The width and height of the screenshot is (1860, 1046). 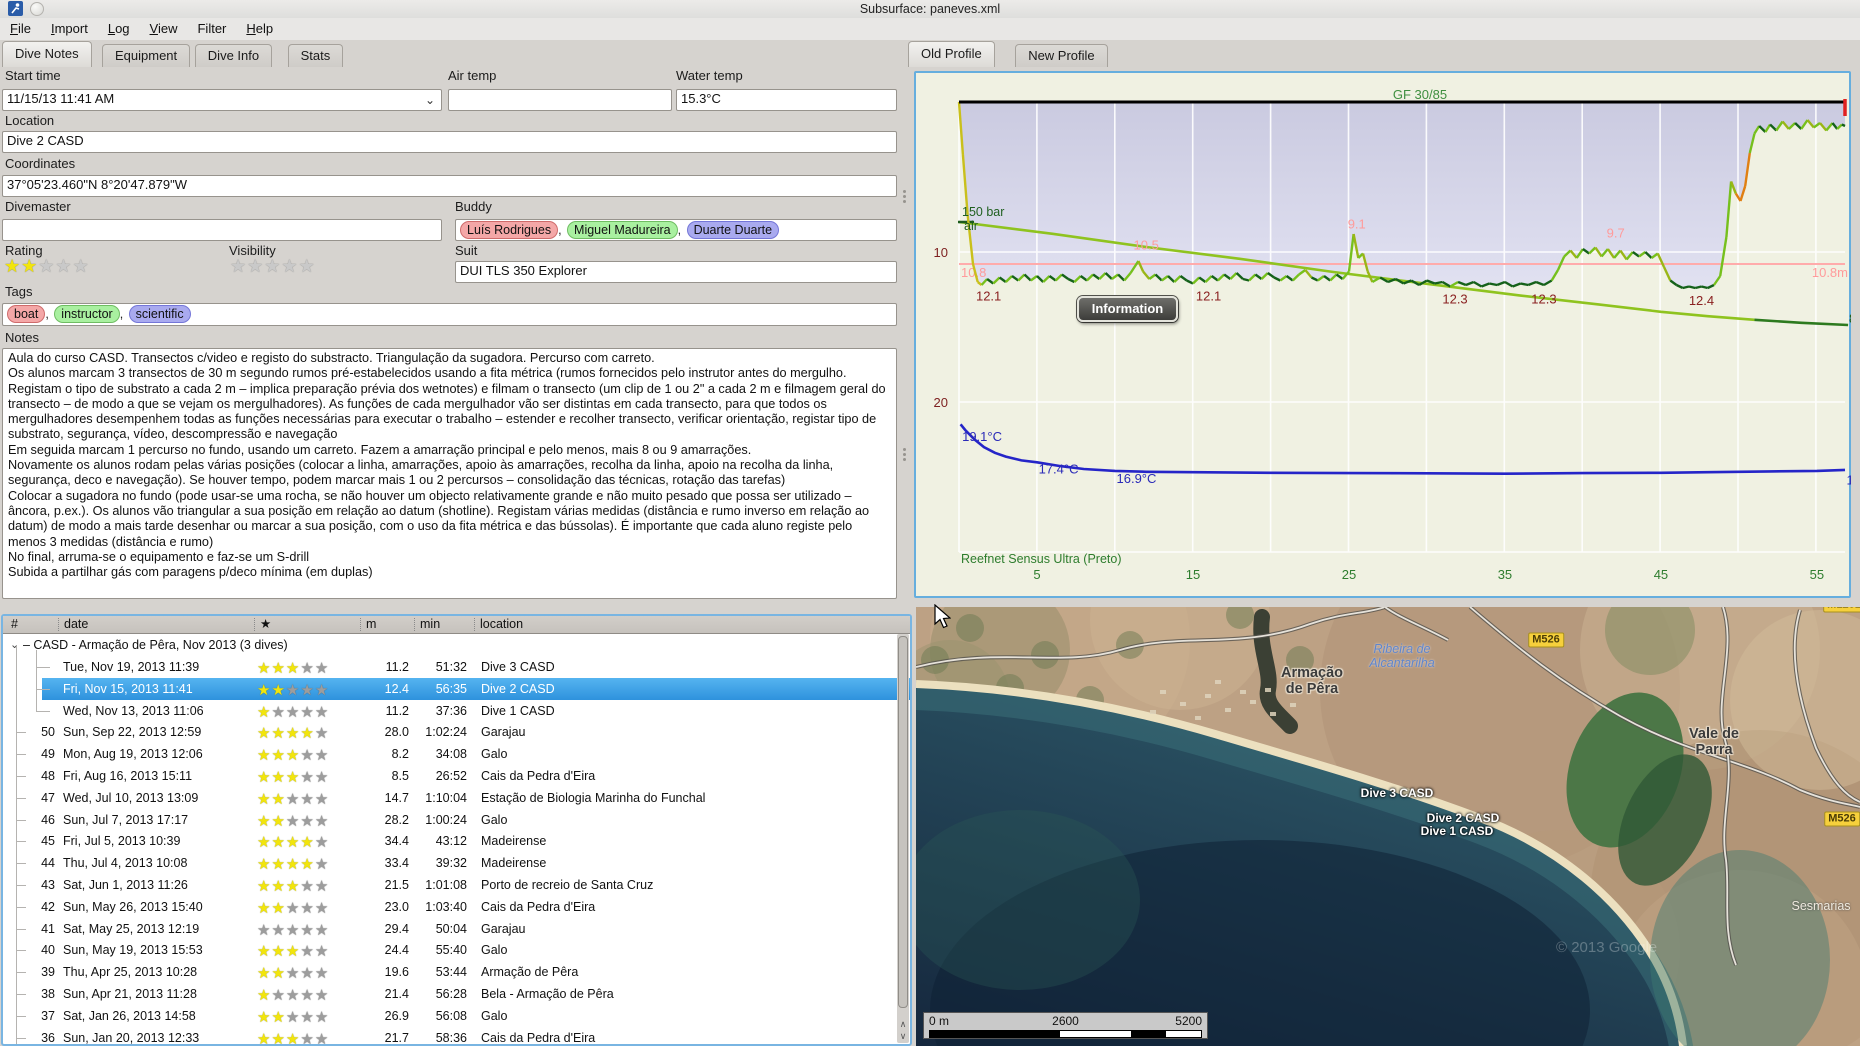 What do you see at coordinates (430, 624) in the screenshot?
I see `column-header-4: min` at bounding box center [430, 624].